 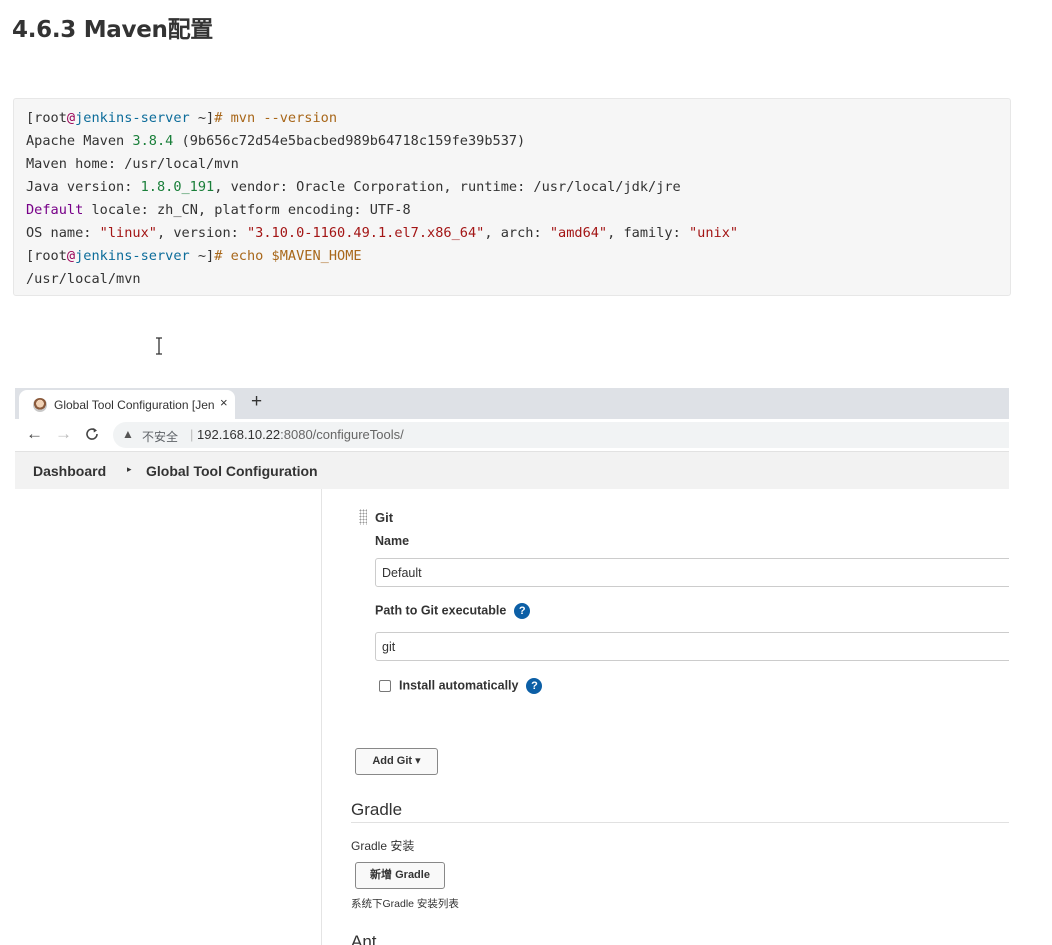 I want to click on url-text: 192.168.10.22:8080/configureTools/, so click(x=300, y=434).